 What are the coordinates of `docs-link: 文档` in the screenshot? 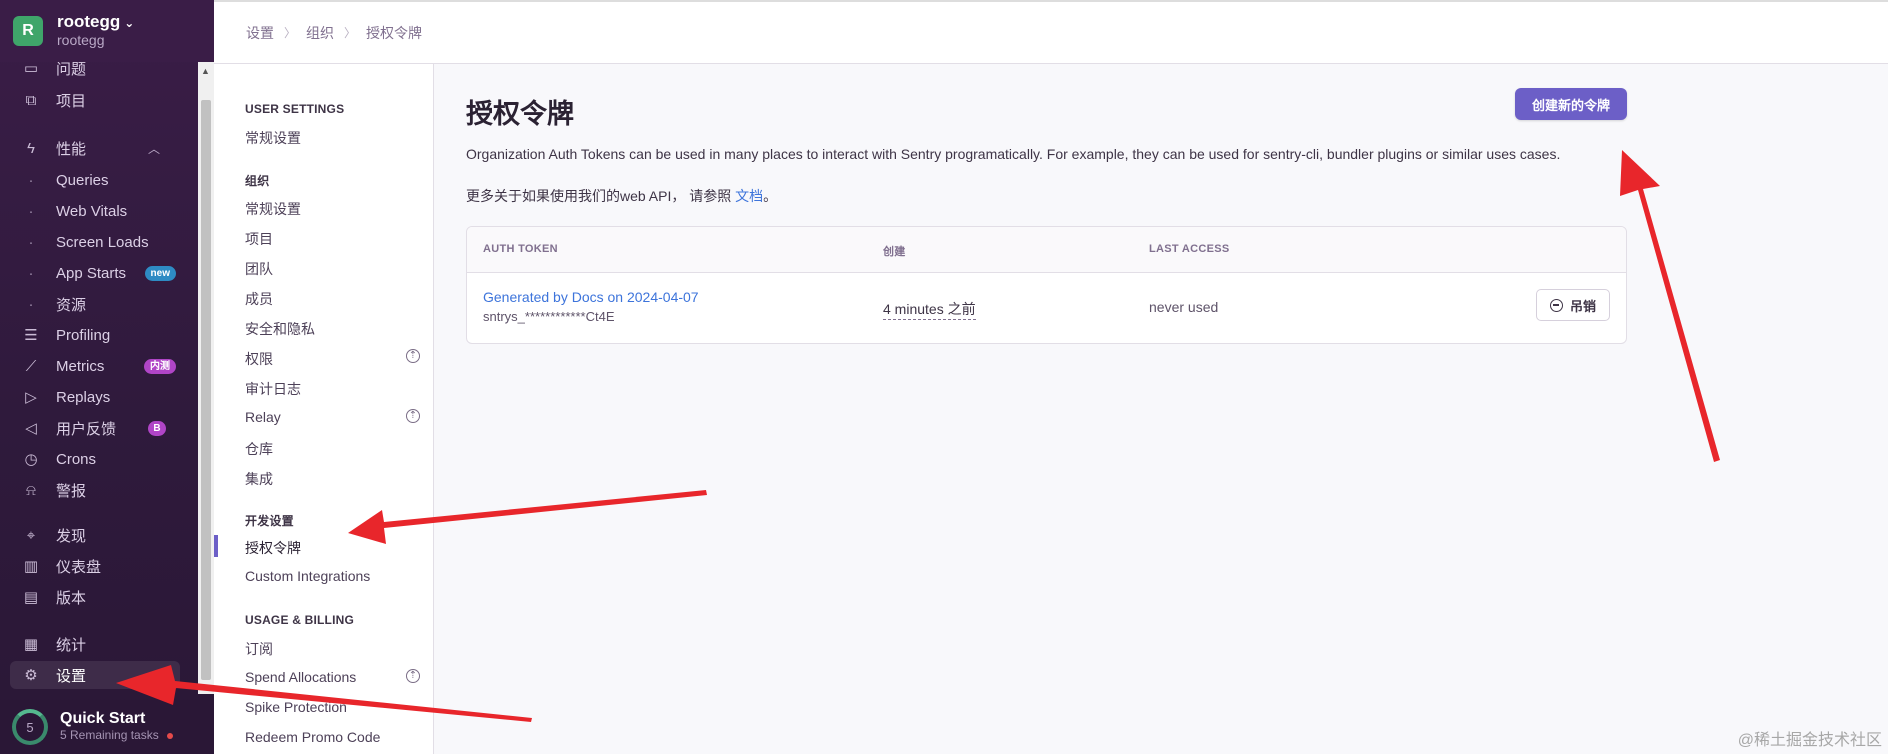 It's located at (749, 196).